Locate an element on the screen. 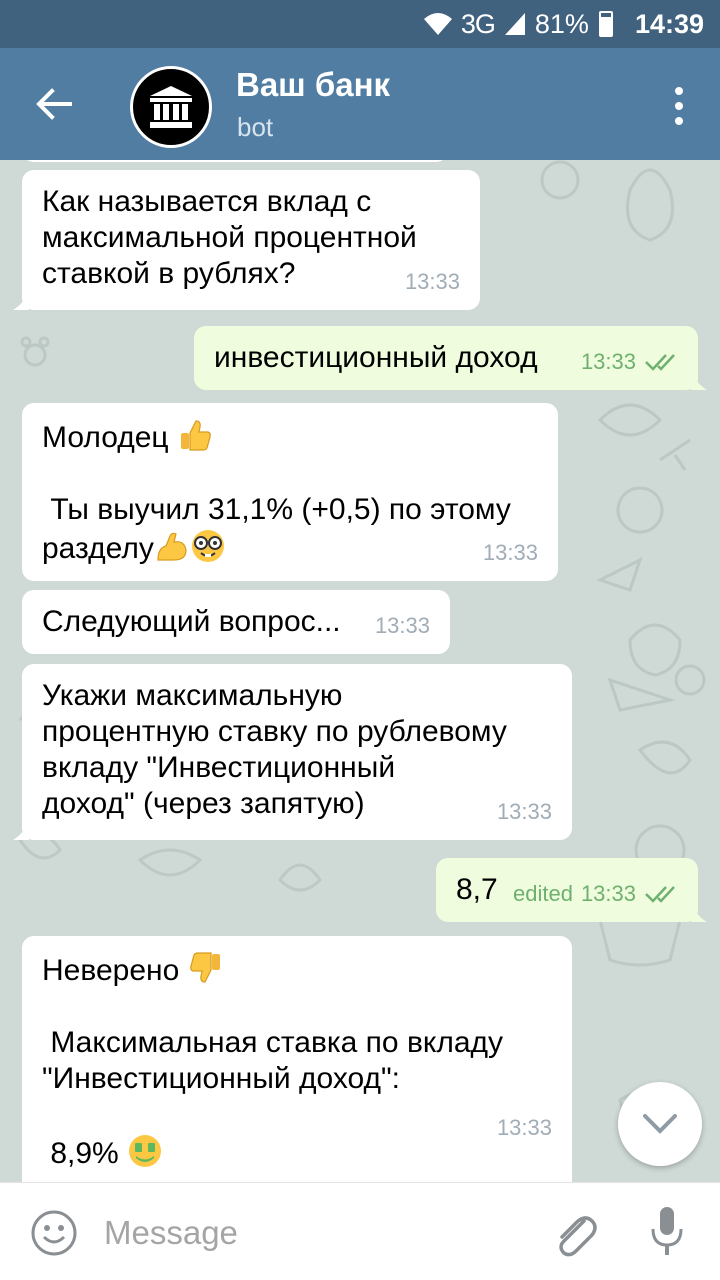 The image size is (720, 1280). thumbs-up-emoji-icon is located at coordinates (195, 435).